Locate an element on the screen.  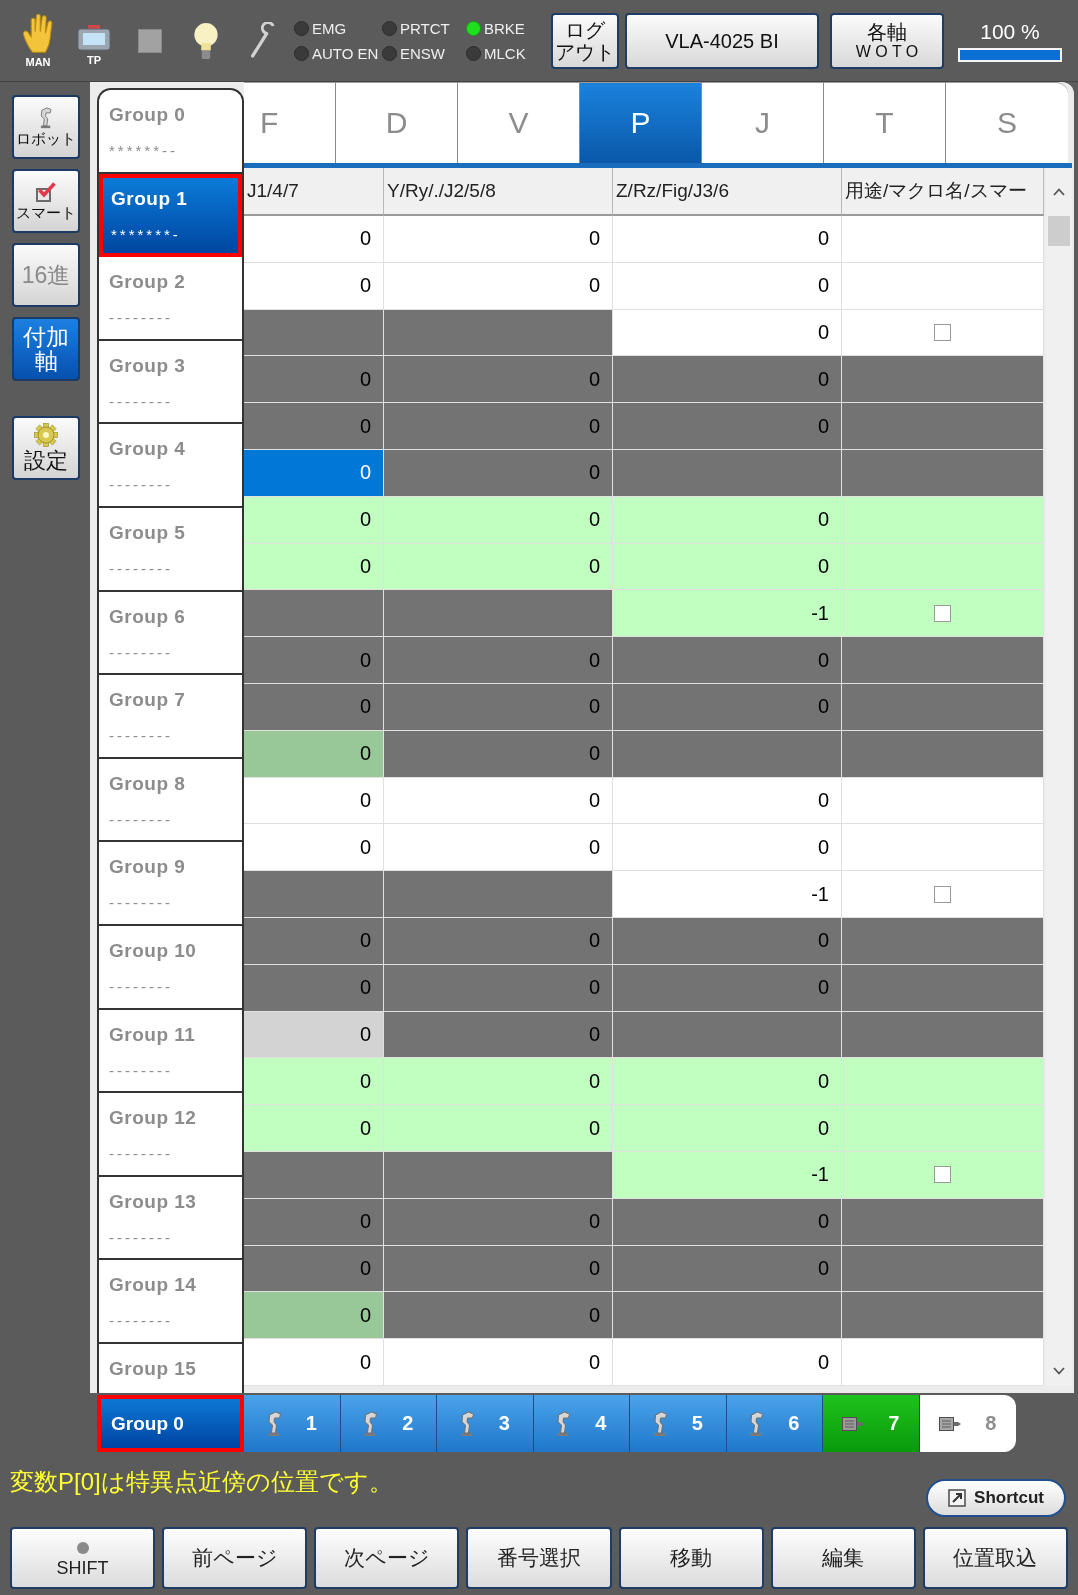
current-group-button: Group 0 is located at coordinates (170, 1423).